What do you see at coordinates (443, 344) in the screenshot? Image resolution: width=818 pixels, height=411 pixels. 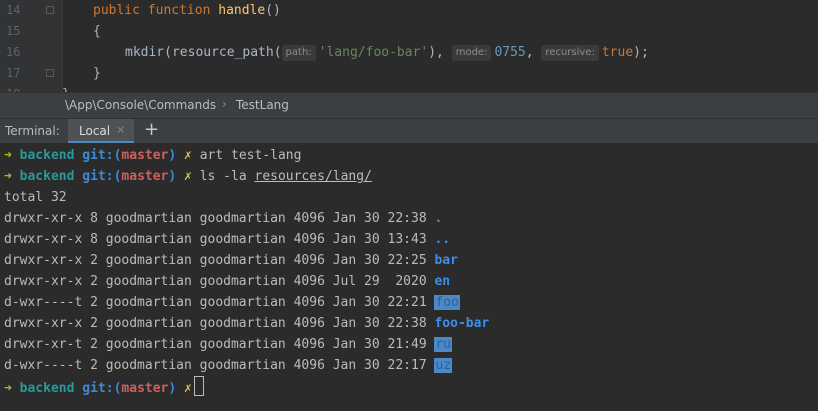 I see `listing-name-highlighted: ru` at bounding box center [443, 344].